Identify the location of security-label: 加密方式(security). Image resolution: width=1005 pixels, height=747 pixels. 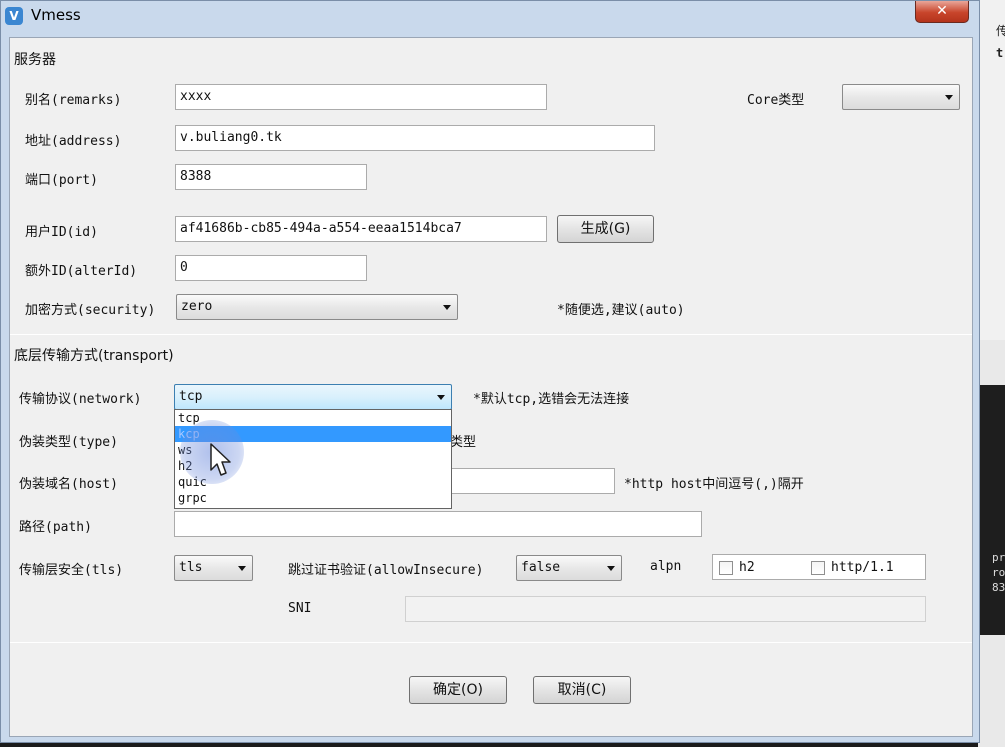
(90, 310).